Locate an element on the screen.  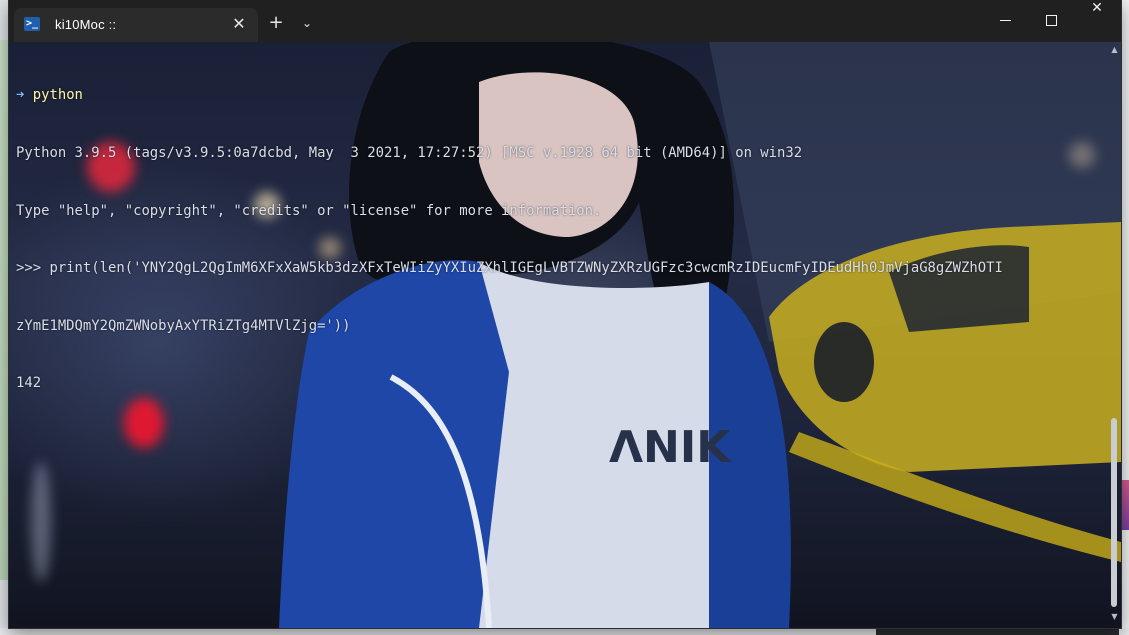
output-line: 142 is located at coordinates (29, 383).